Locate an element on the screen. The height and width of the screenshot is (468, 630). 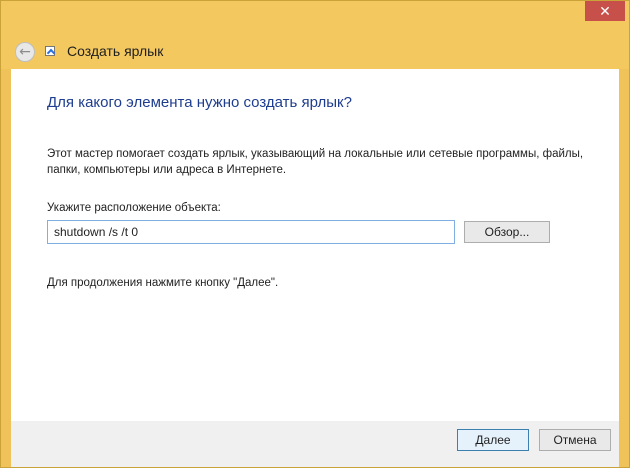
window-title: Создать ярлык is located at coordinates (115, 51).